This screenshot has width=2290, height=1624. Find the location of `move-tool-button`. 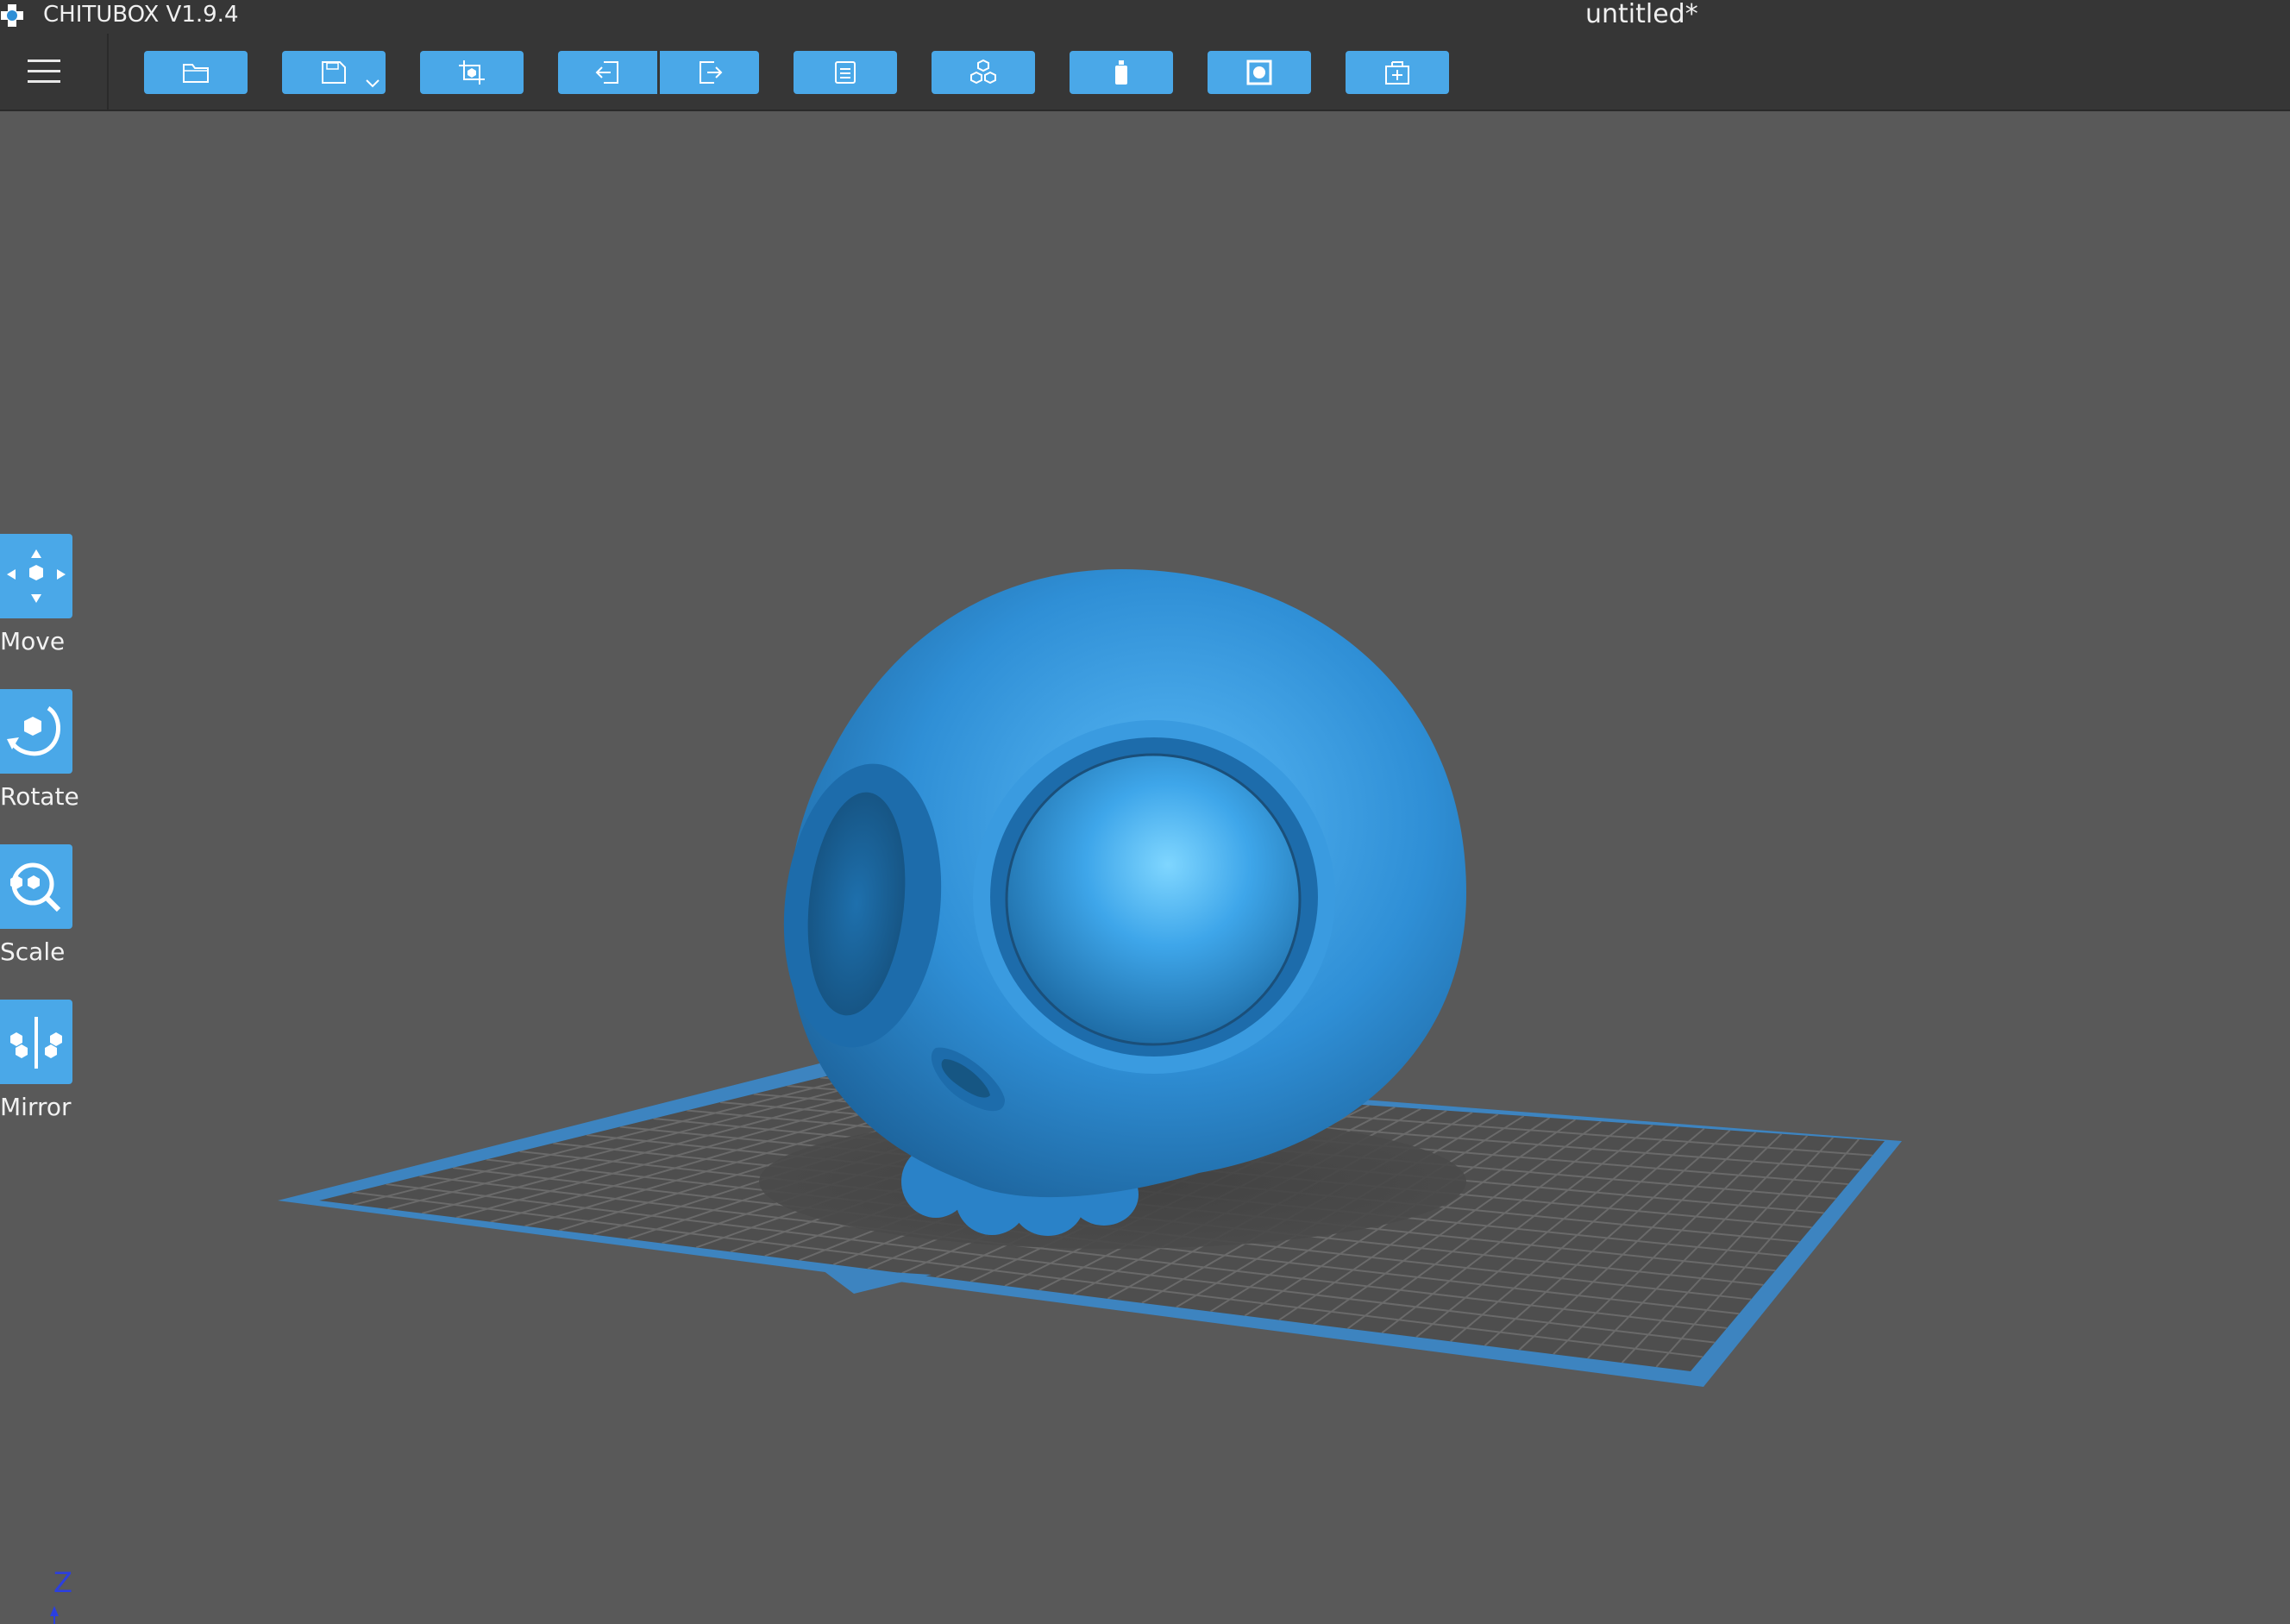

move-tool-button is located at coordinates (36, 576).